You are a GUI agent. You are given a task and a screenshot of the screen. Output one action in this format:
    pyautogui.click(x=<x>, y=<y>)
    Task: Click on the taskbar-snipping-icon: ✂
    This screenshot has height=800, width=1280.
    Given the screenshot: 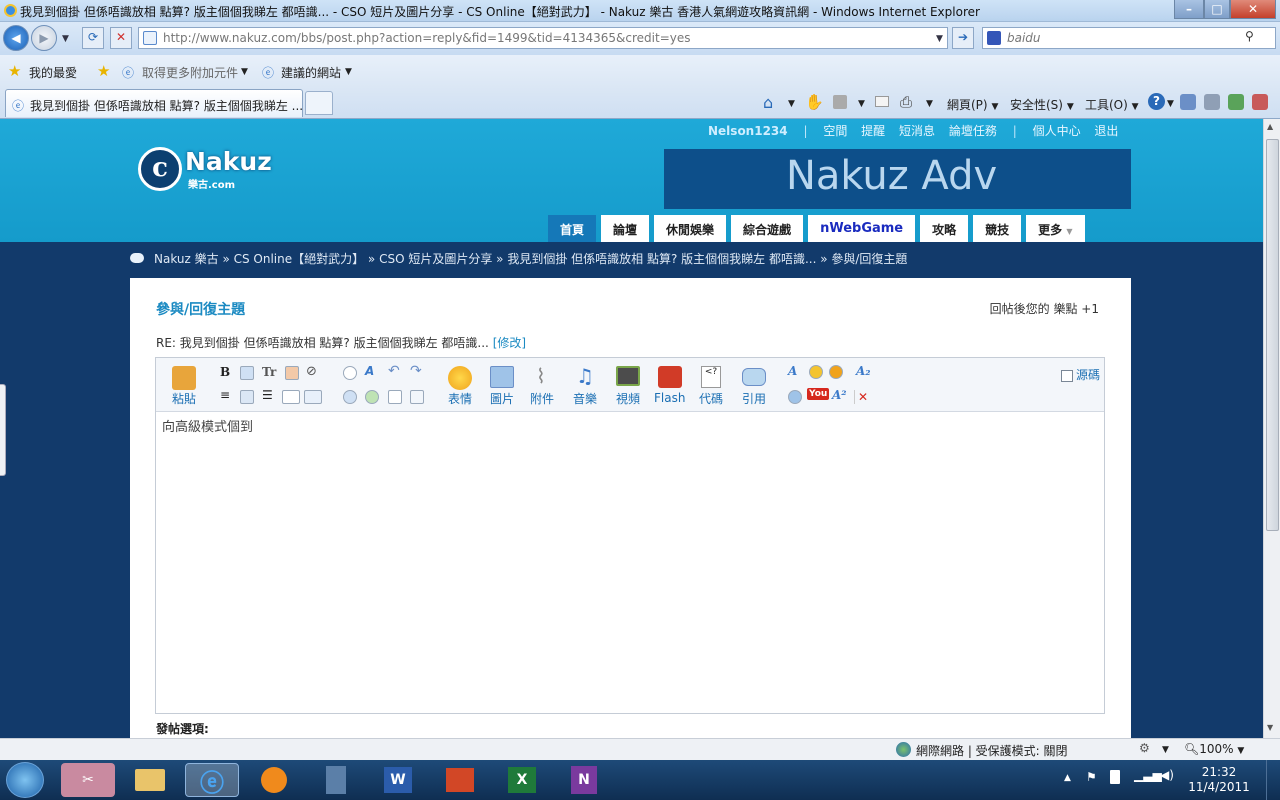 What is the action you would take?
    pyautogui.click(x=88, y=780)
    